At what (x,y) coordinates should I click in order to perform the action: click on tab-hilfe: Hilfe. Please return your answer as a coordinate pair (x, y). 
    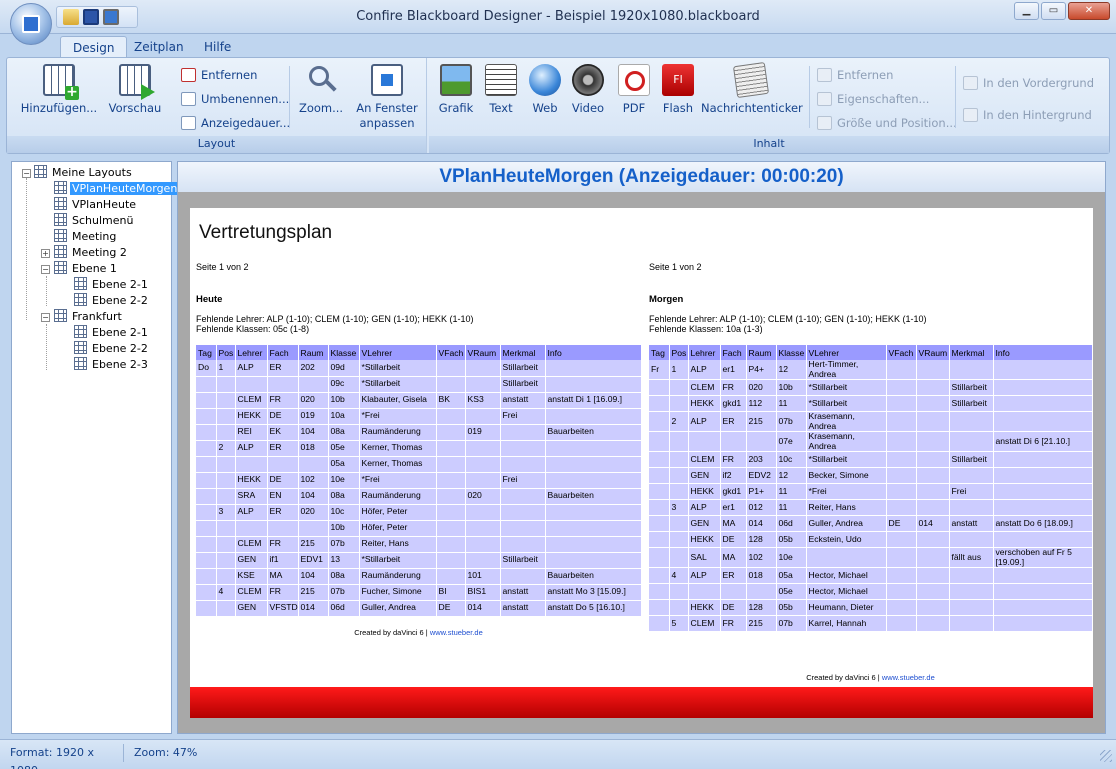
    Looking at the image, I should click on (217, 47).